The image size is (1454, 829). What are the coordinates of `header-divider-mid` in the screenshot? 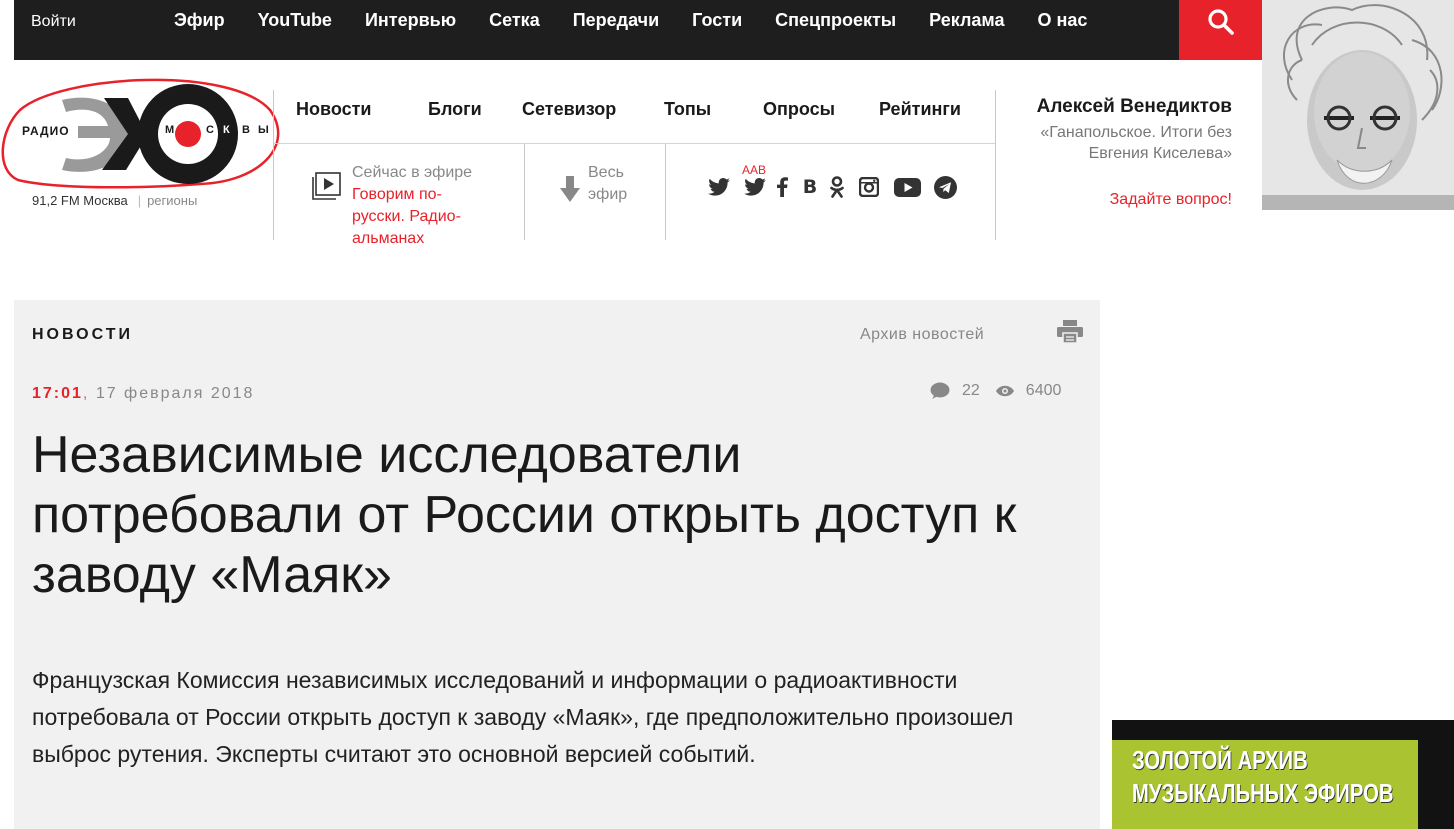 It's located at (524, 191).